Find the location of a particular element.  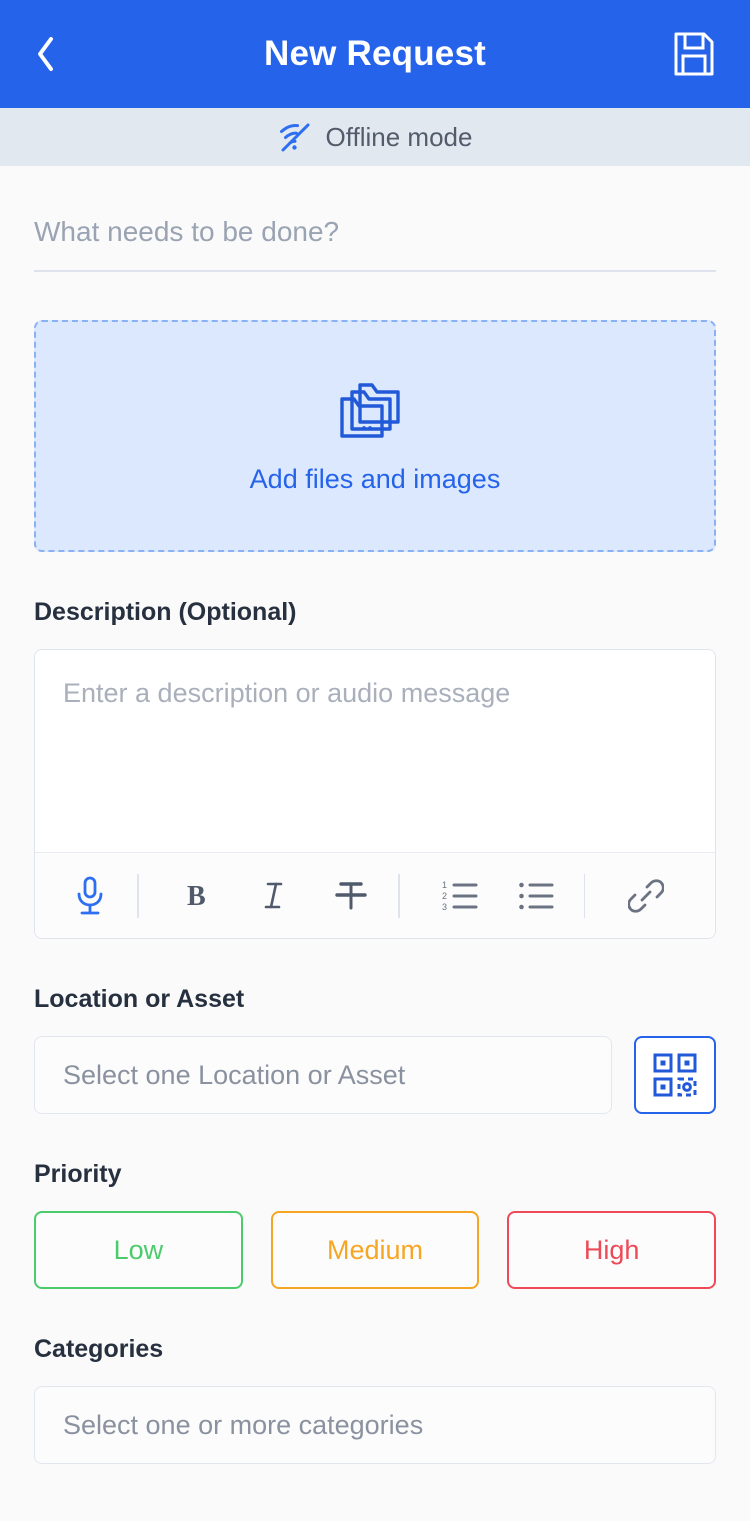

categories-placeholder: Select one or more categories is located at coordinates (243, 1424).